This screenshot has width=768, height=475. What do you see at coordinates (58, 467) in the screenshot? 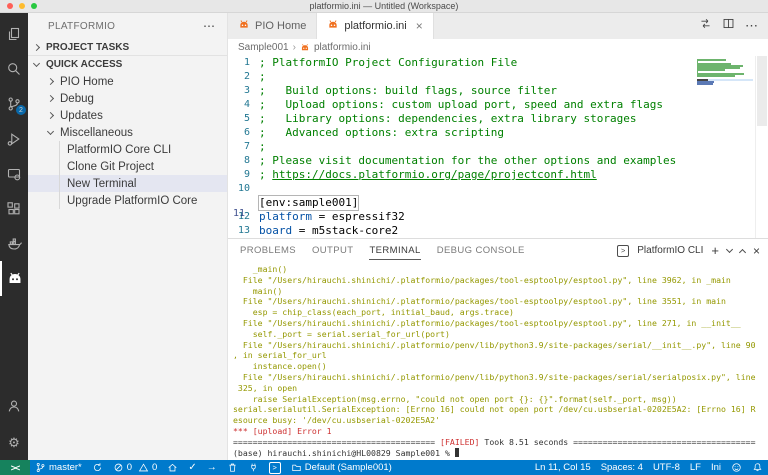
I see `git-branch-item: master*` at bounding box center [58, 467].